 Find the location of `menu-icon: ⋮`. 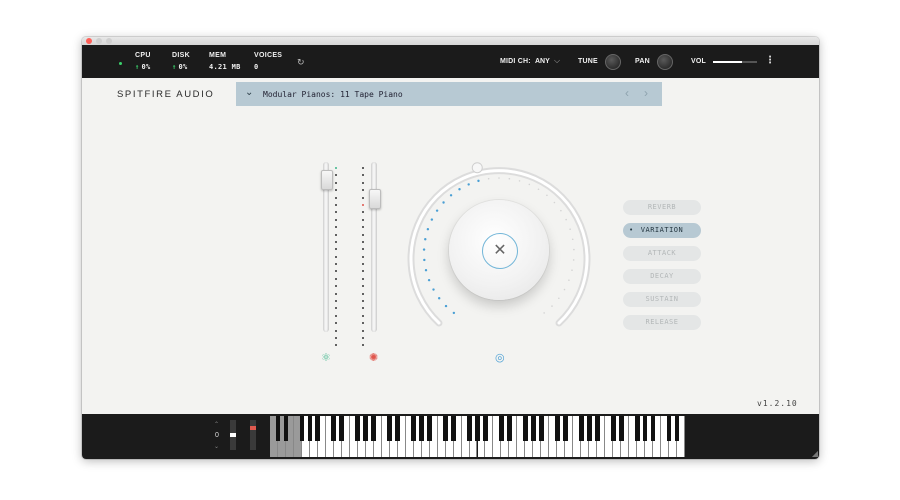

menu-icon: ⋮ is located at coordinates (770, 60).